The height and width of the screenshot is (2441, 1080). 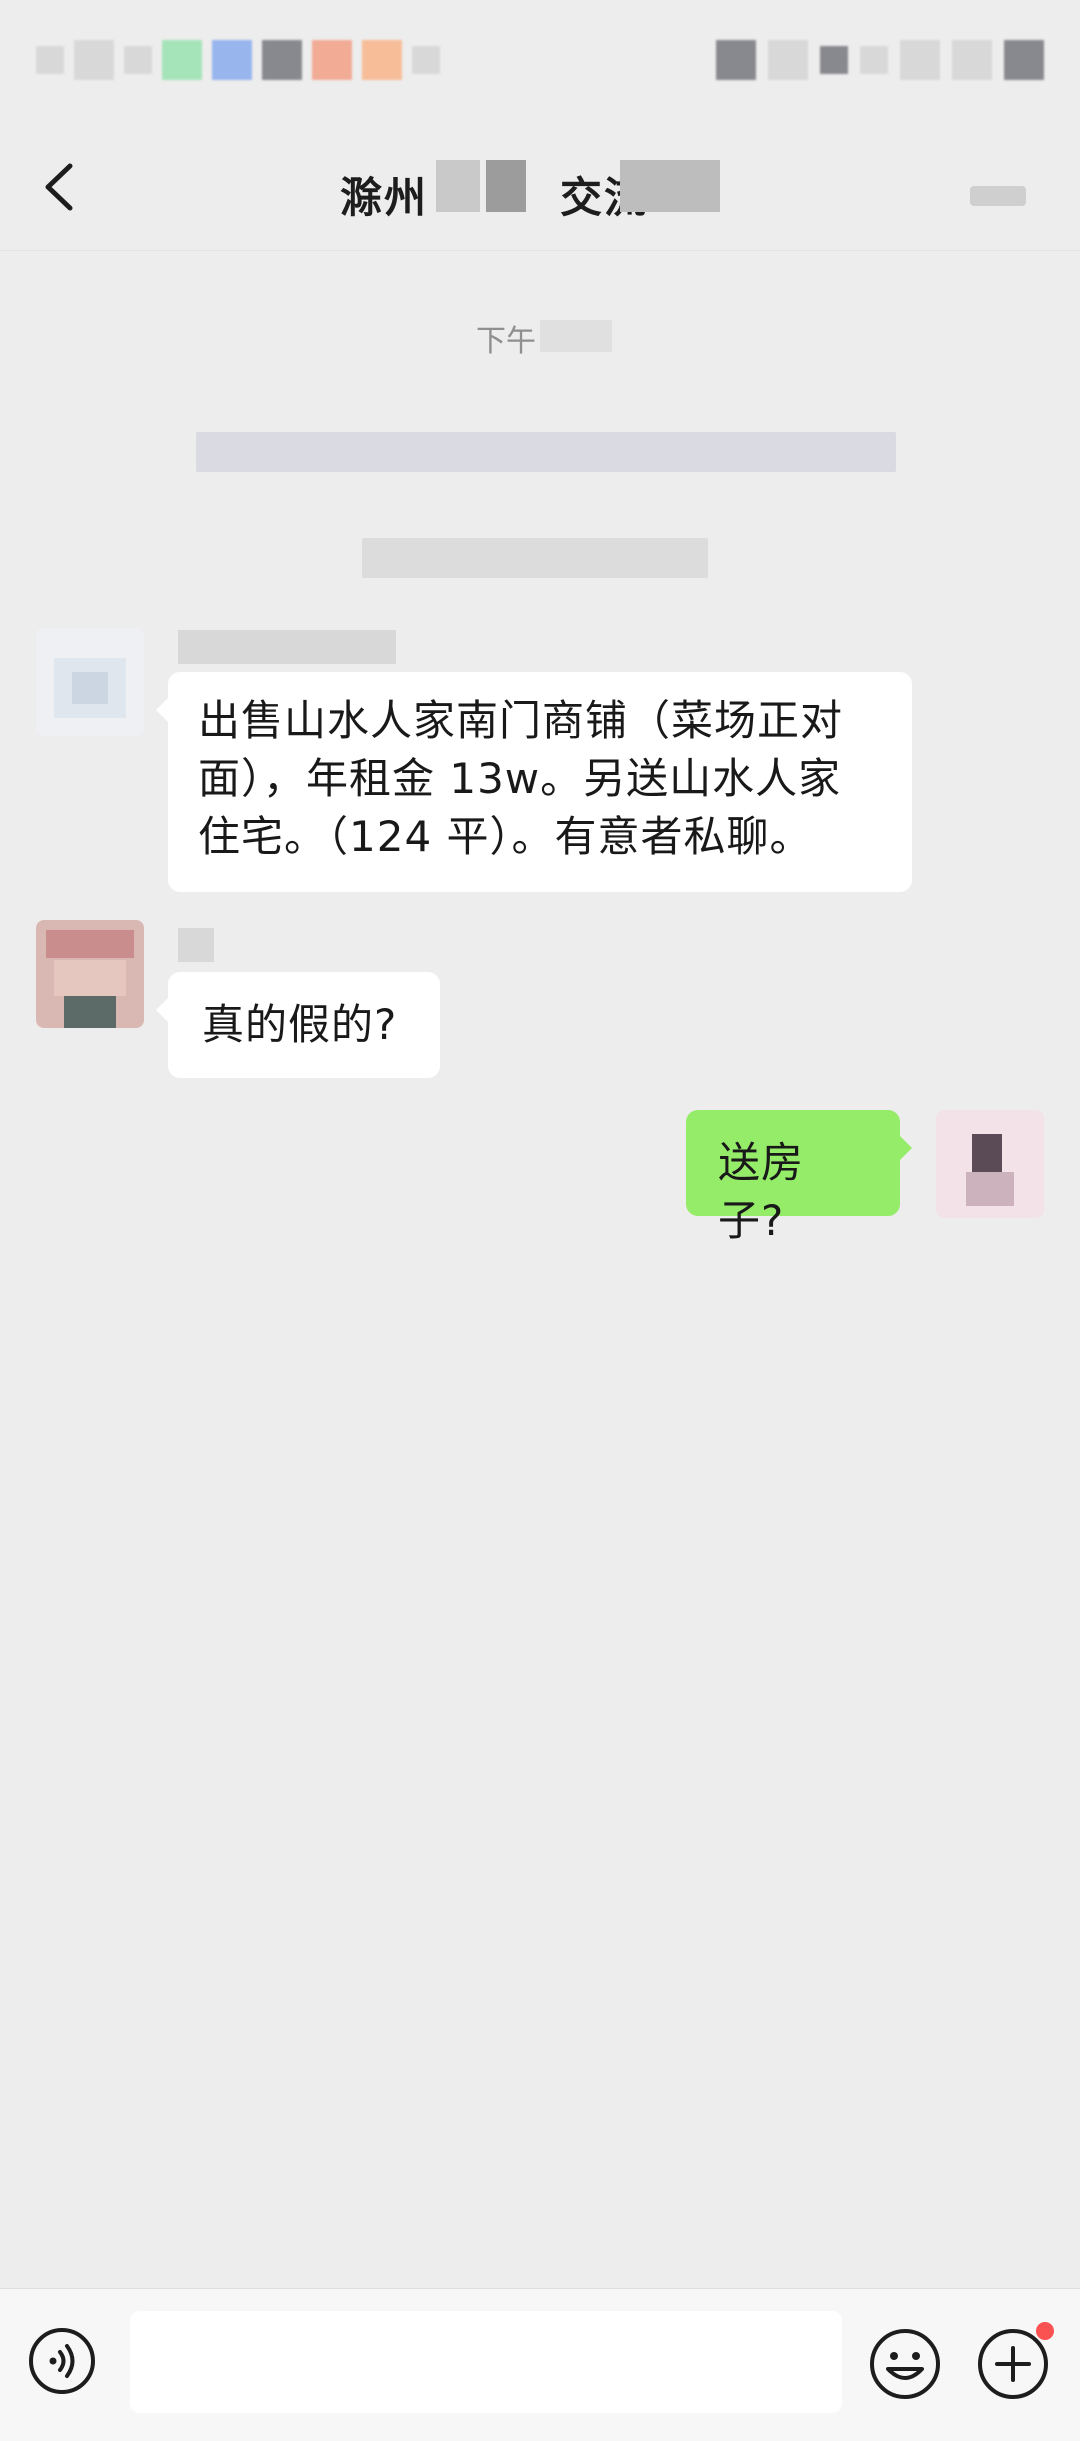 I want to click on status-icons-left, so click(x=238, y=60).